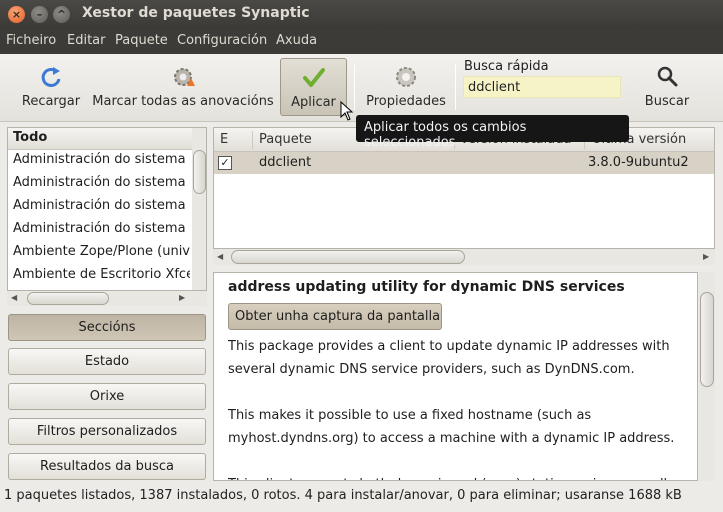 The image size is (723, 512). I want to click on properties-button: Propiedades, so click(406, 87).